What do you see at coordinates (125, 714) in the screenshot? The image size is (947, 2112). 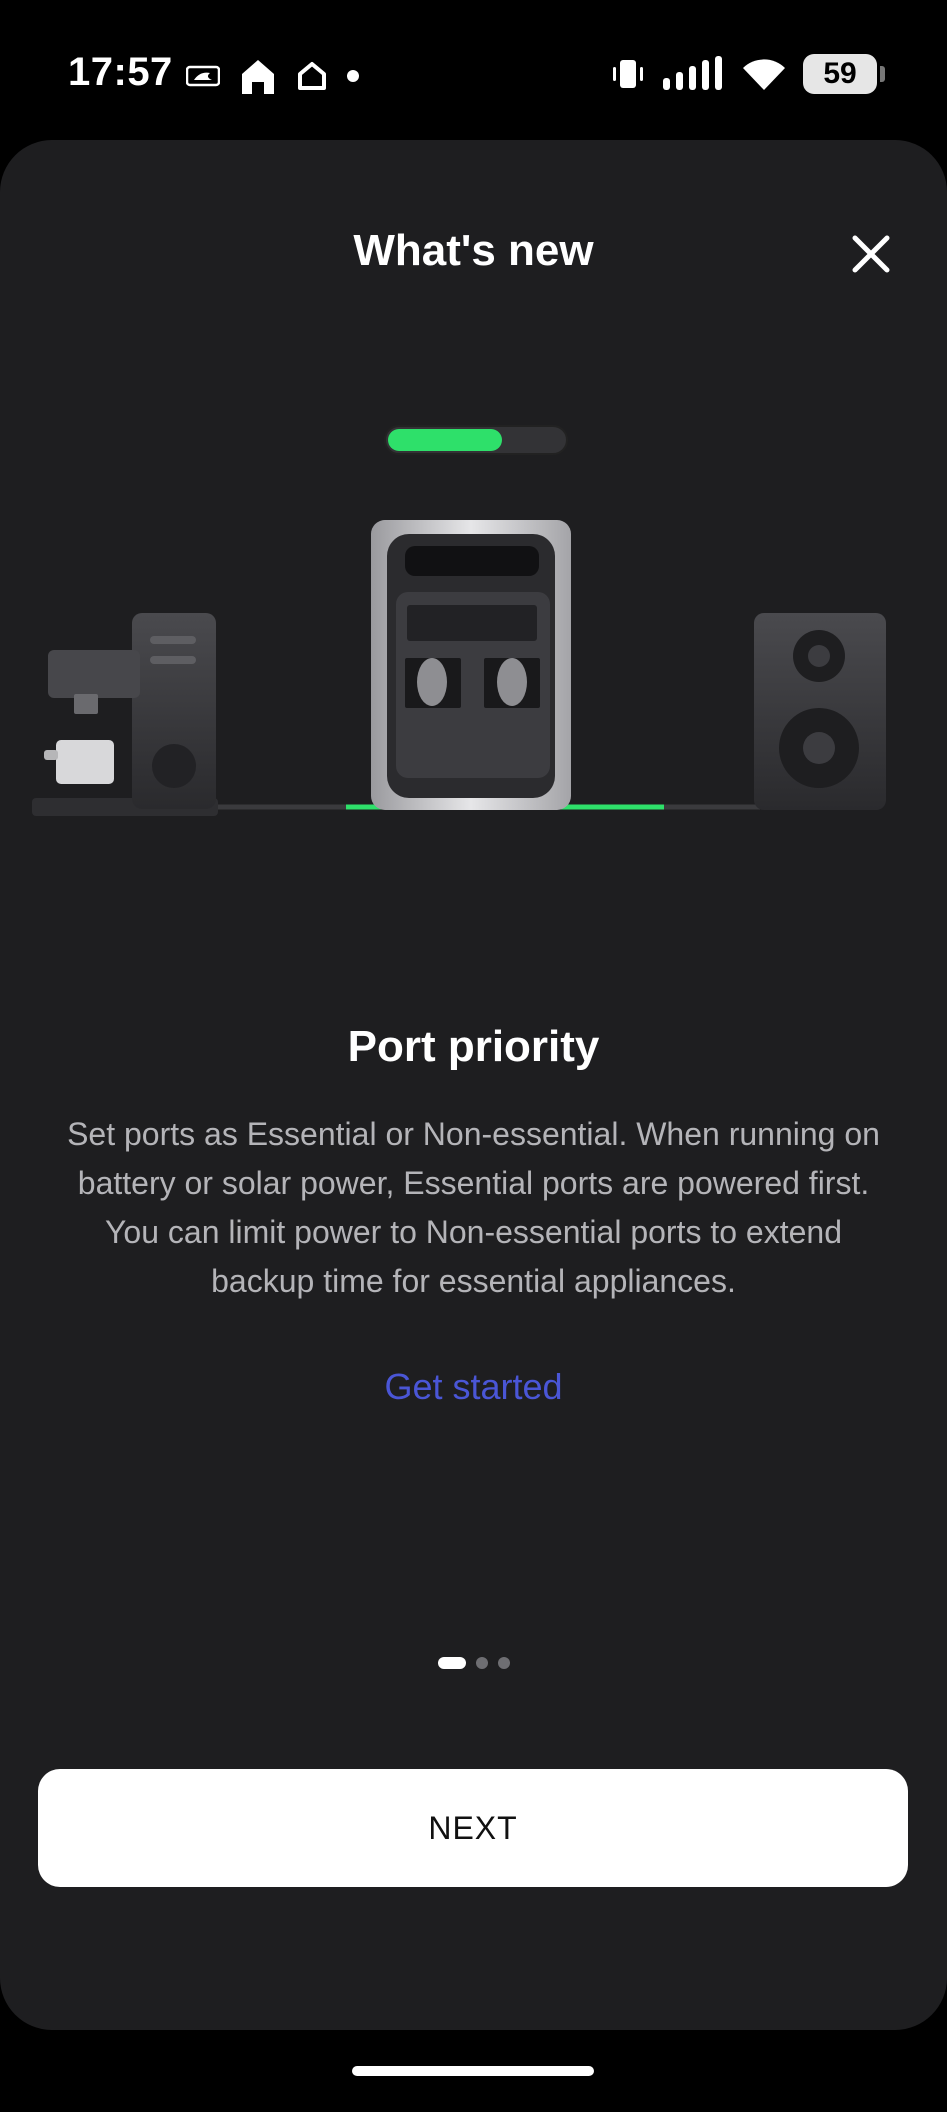 I see `coffee-machine` at bounding box center [125, 714].